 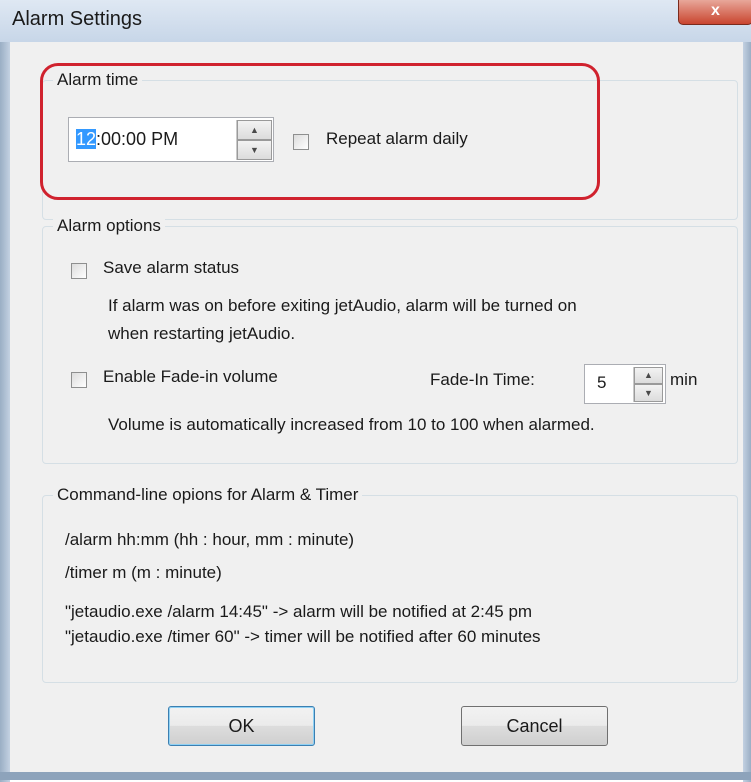 What do you see at coordinates (190, 377) in the screenshot?
I see `fade-in-volume-label: Enable Fade-in volume` at bounding box center [190, 377].